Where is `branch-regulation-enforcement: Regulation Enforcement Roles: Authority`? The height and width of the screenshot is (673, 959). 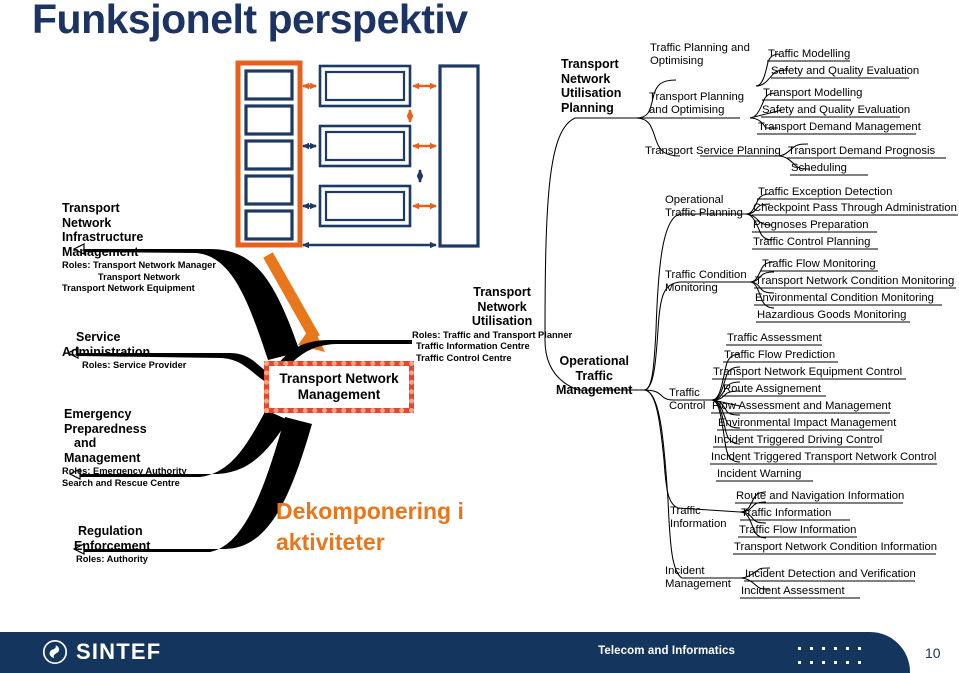
branch-regulation-enforcement: Regulation Enforcement Roles: Authority is located at coordinates (112, 545).